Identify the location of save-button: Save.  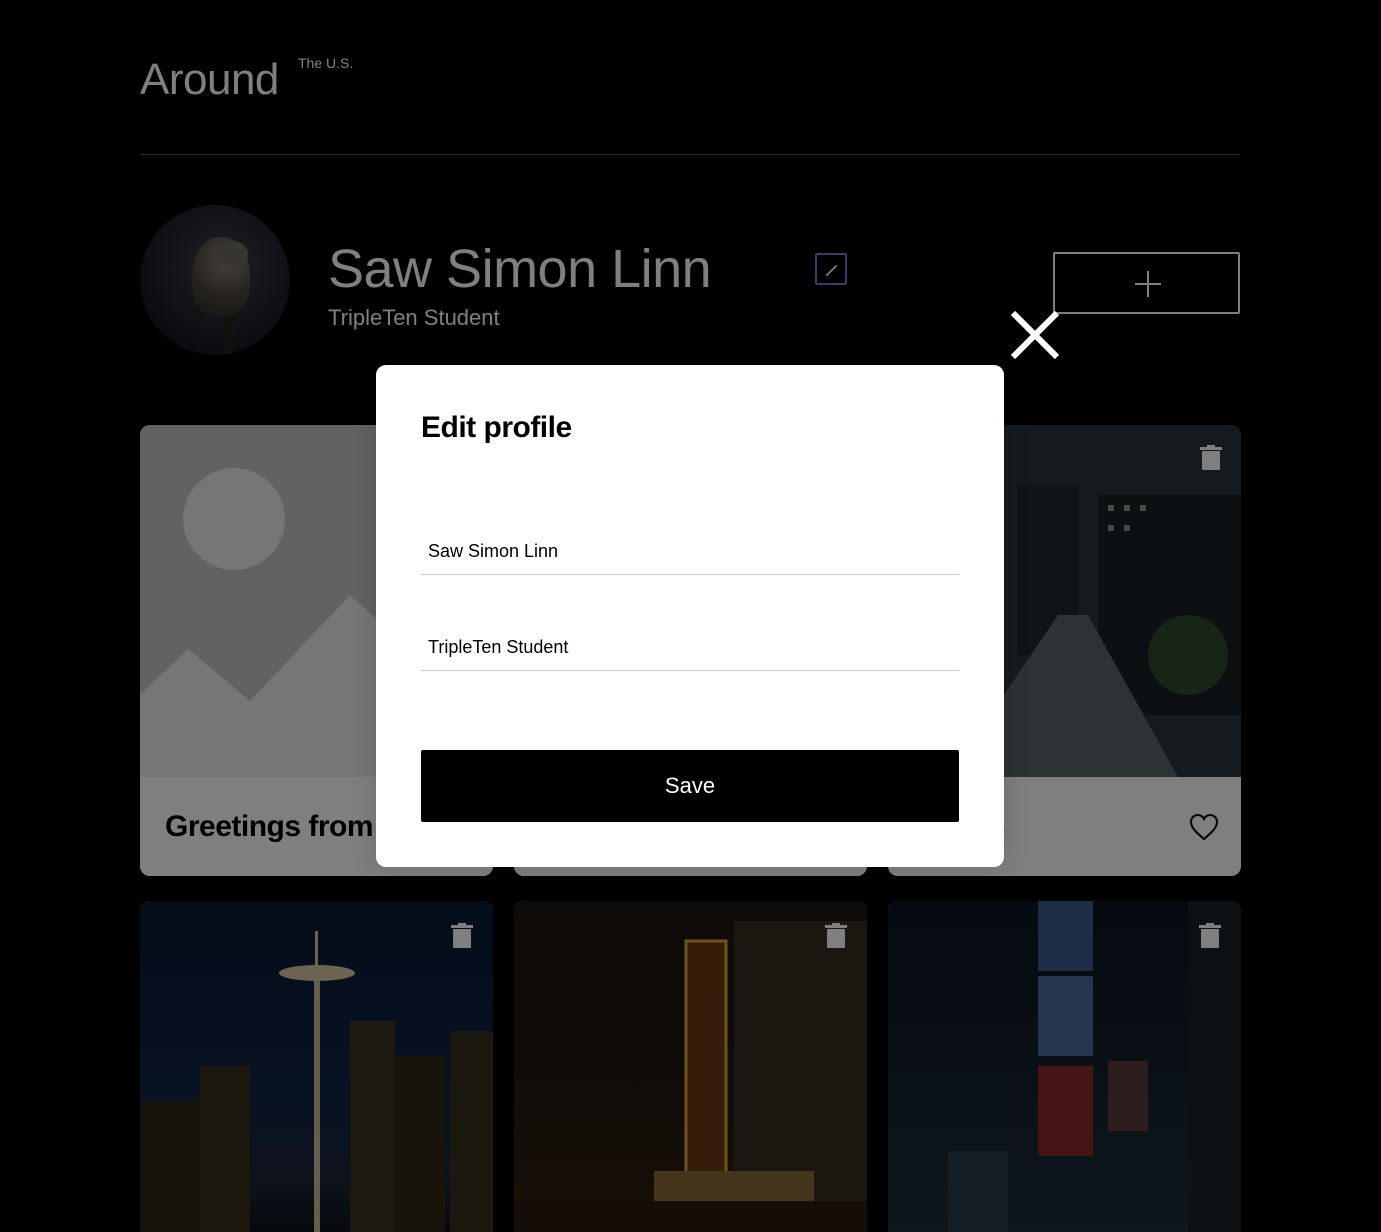
(690, 786).